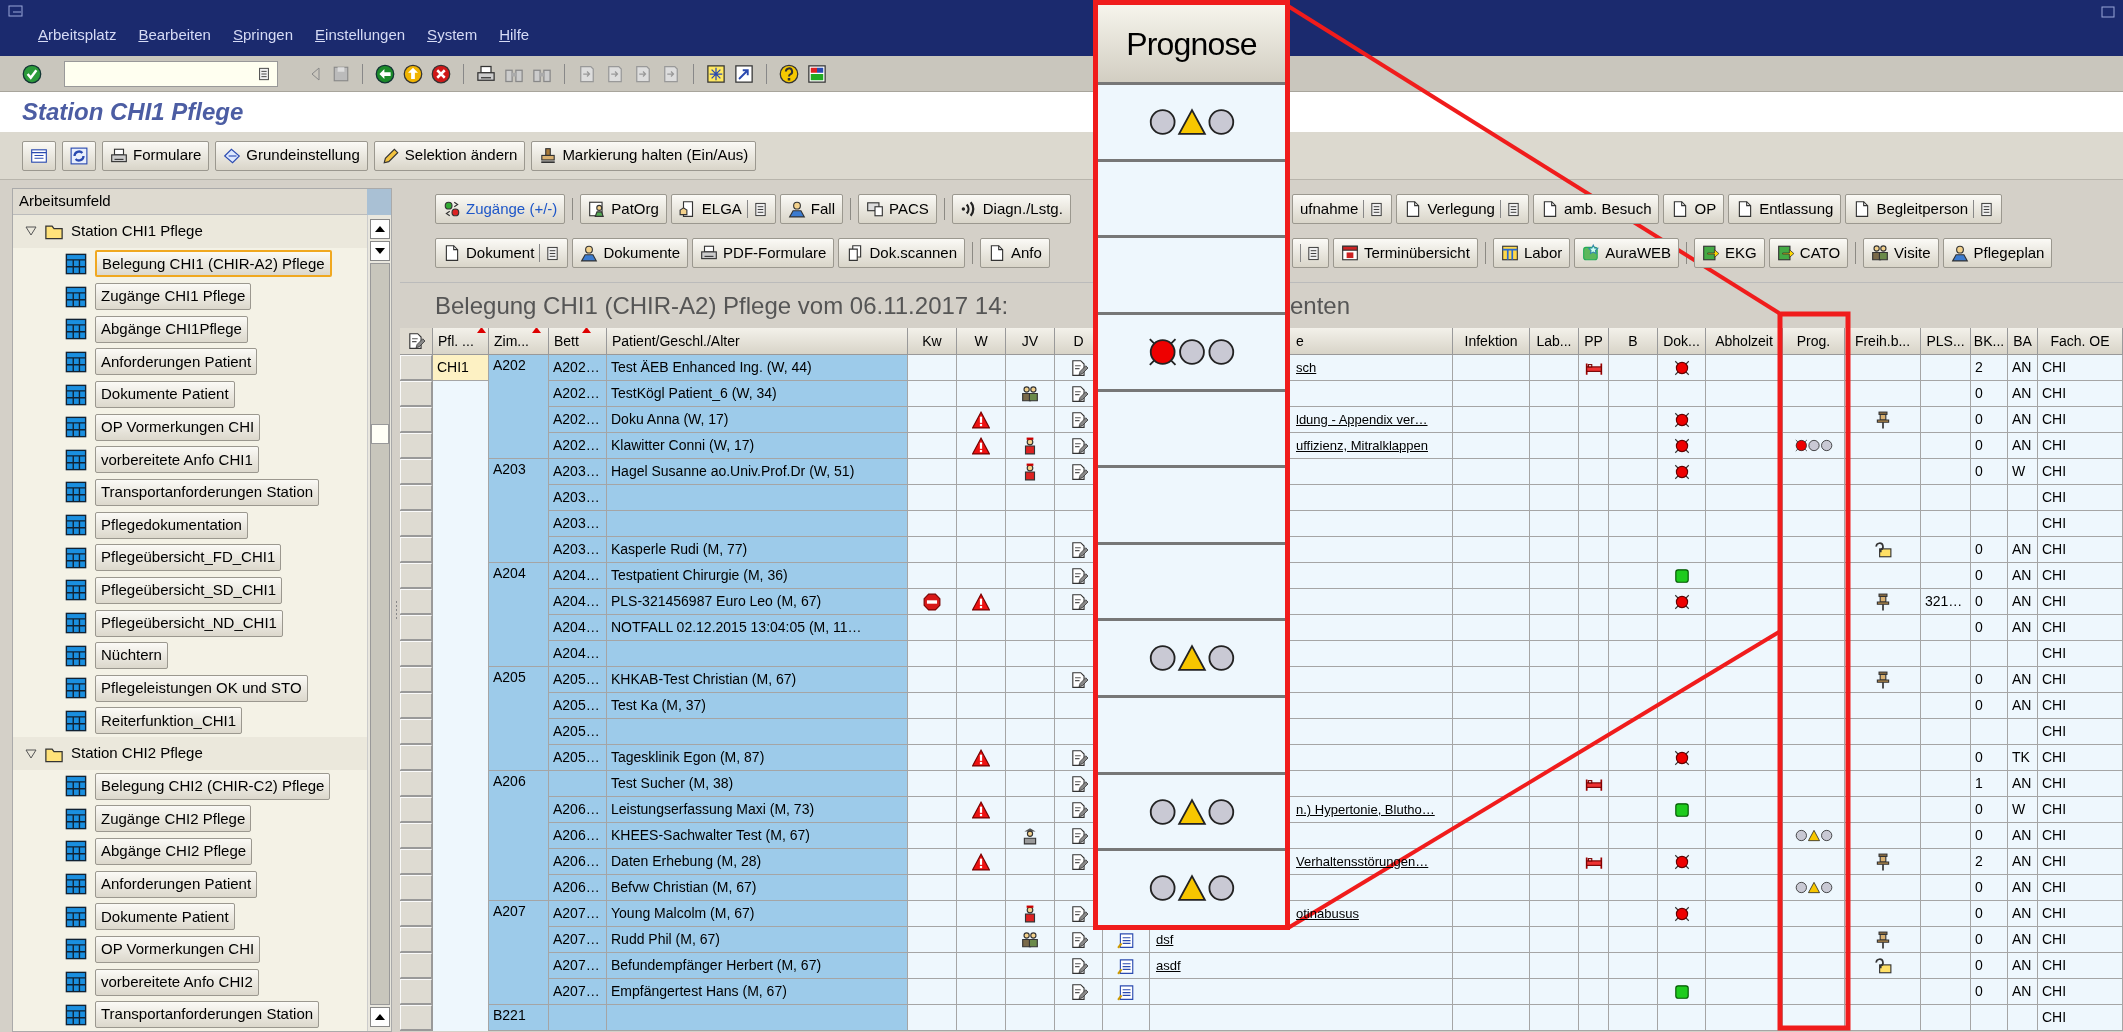 The image size is (2123, 1032). Describe the element at coordinates (763, 253) in the screenshot. I see `toolbar-button: PDF-Formulare` at that location.